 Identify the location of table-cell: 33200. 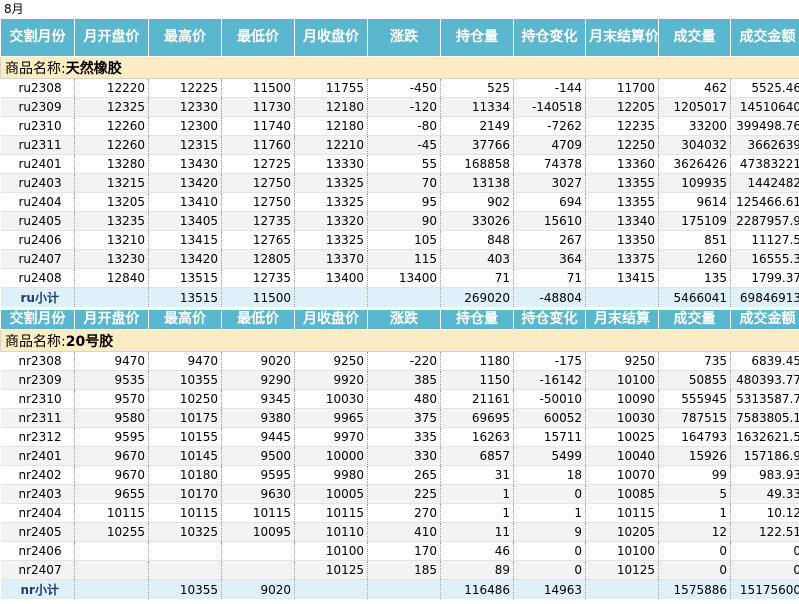
(694, 126).